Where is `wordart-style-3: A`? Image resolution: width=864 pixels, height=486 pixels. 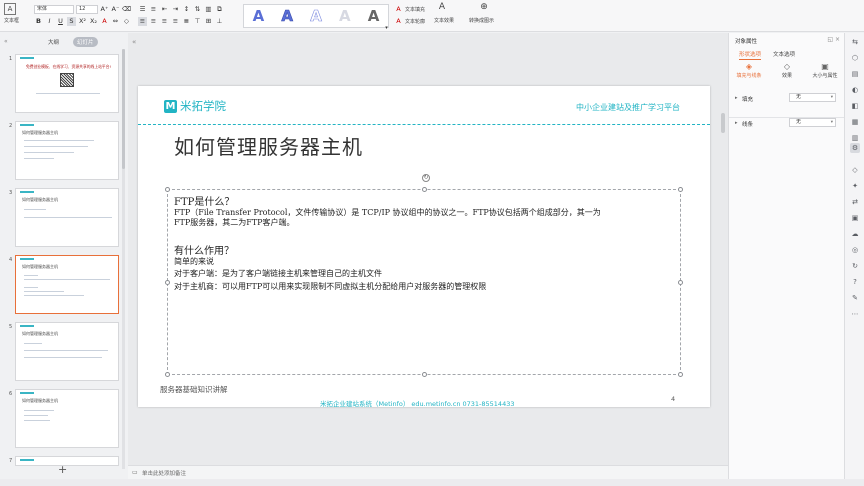
wordart-style-3: A is located at coordinates (316, 16).